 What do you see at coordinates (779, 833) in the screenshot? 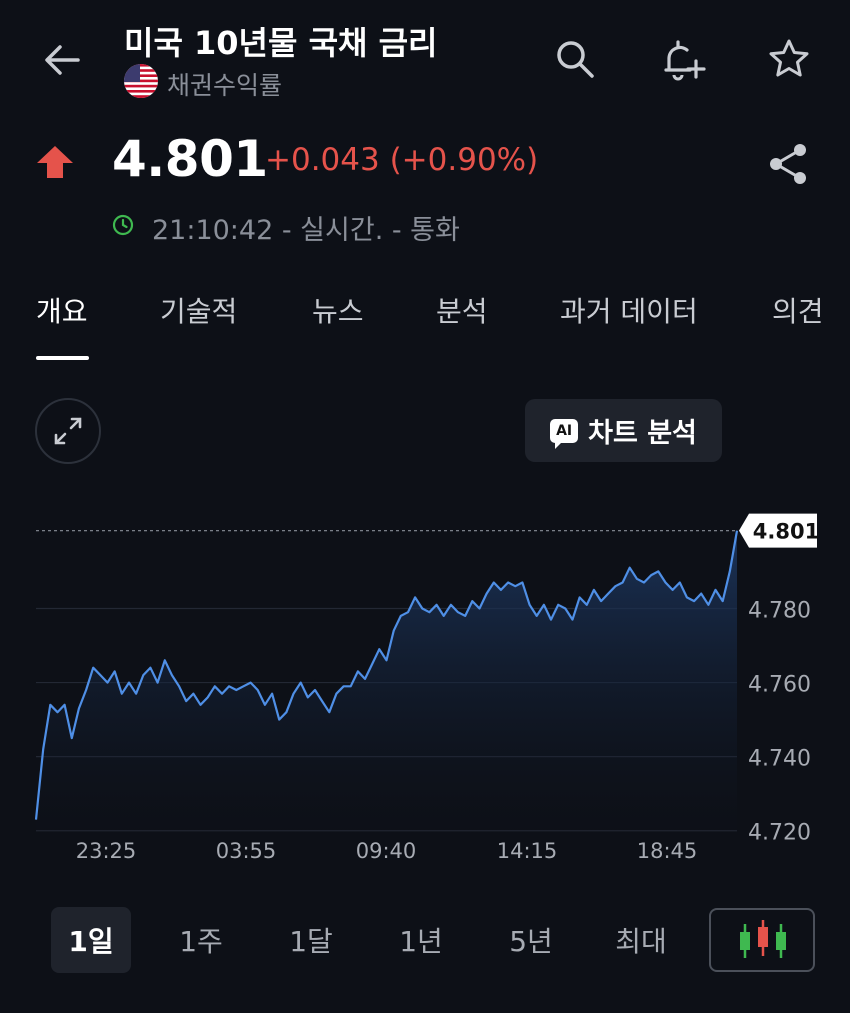
I see `y-tick-label: 4.720` at bounding box center [779, 833].